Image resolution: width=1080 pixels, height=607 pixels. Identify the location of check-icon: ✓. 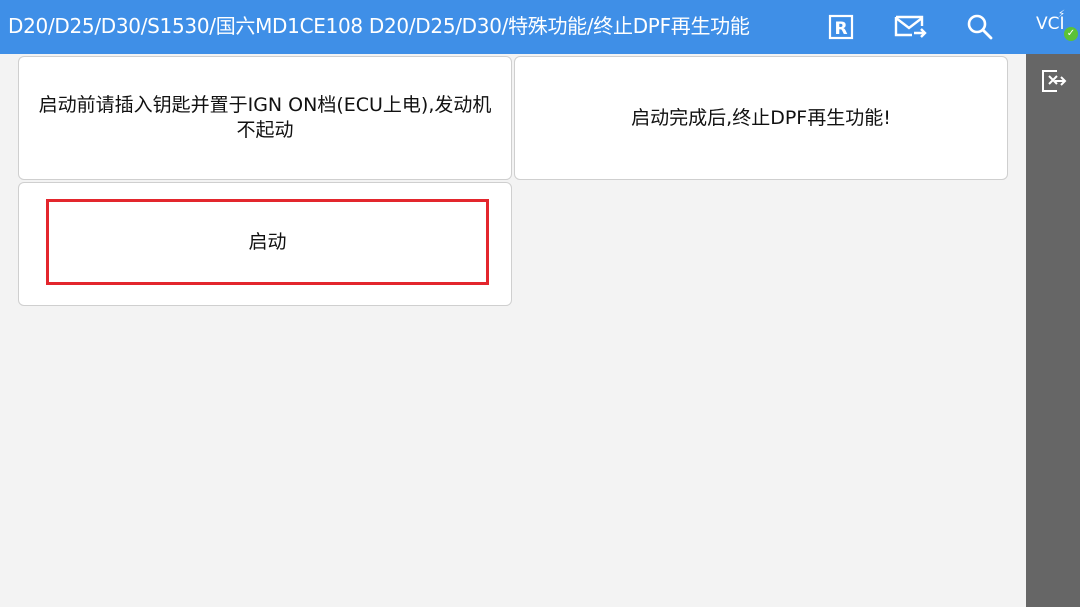
(1071, 34).